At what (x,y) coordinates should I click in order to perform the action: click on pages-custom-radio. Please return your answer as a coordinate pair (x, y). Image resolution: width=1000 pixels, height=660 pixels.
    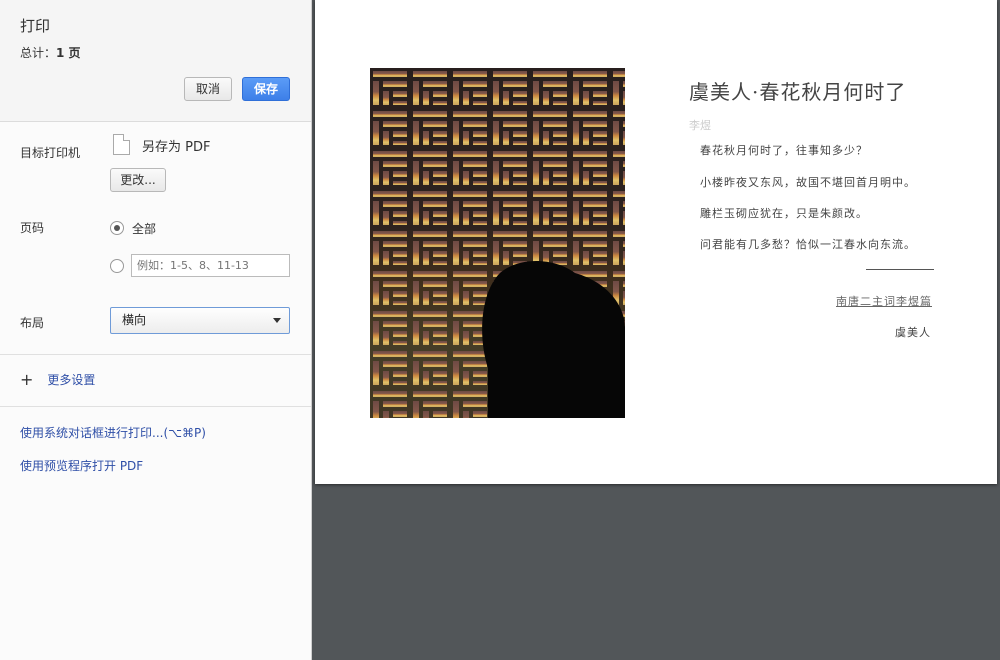
    Looking at the image, I should click on (117, 266).